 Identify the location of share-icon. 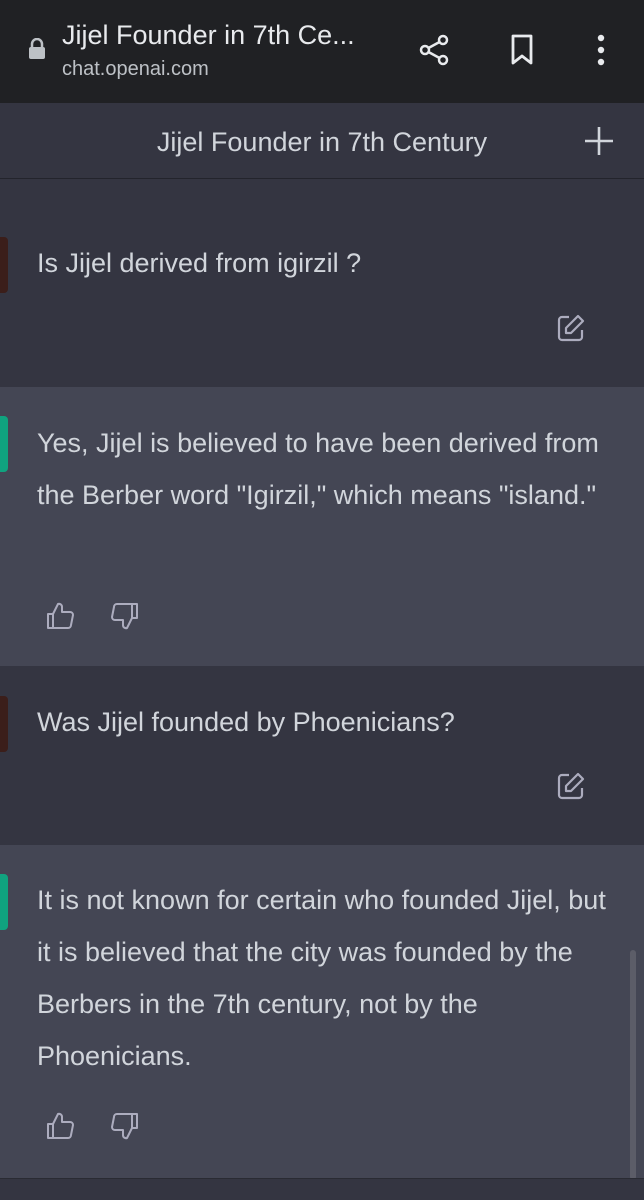
(434, 50).